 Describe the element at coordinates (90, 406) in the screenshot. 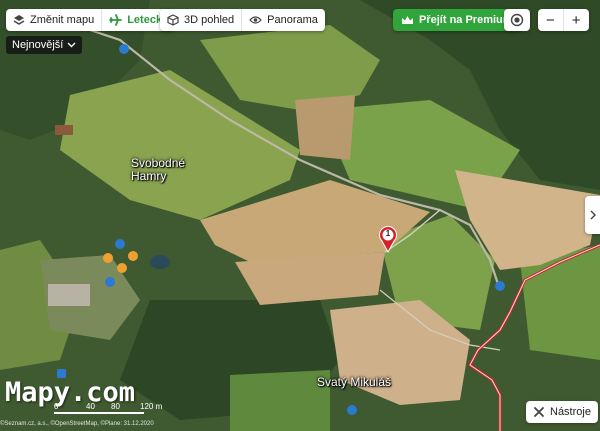

I see `scale-label-40: 40` at that location.